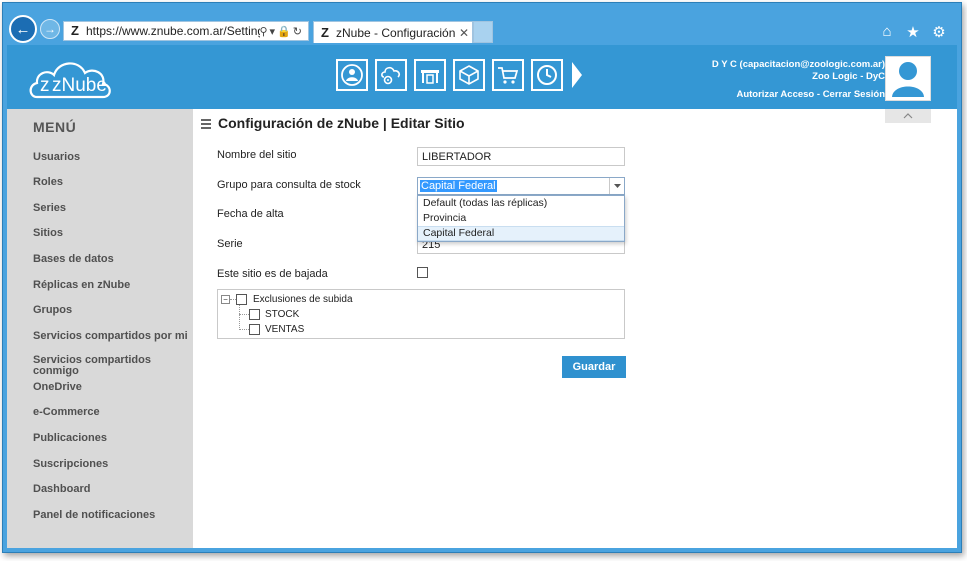  What do you see at coordinates (798, 64) in the screenshot?
I see `user-line: D Y C (capacitacion@zoologic.com.ar)` at bounding box center [798, 64].